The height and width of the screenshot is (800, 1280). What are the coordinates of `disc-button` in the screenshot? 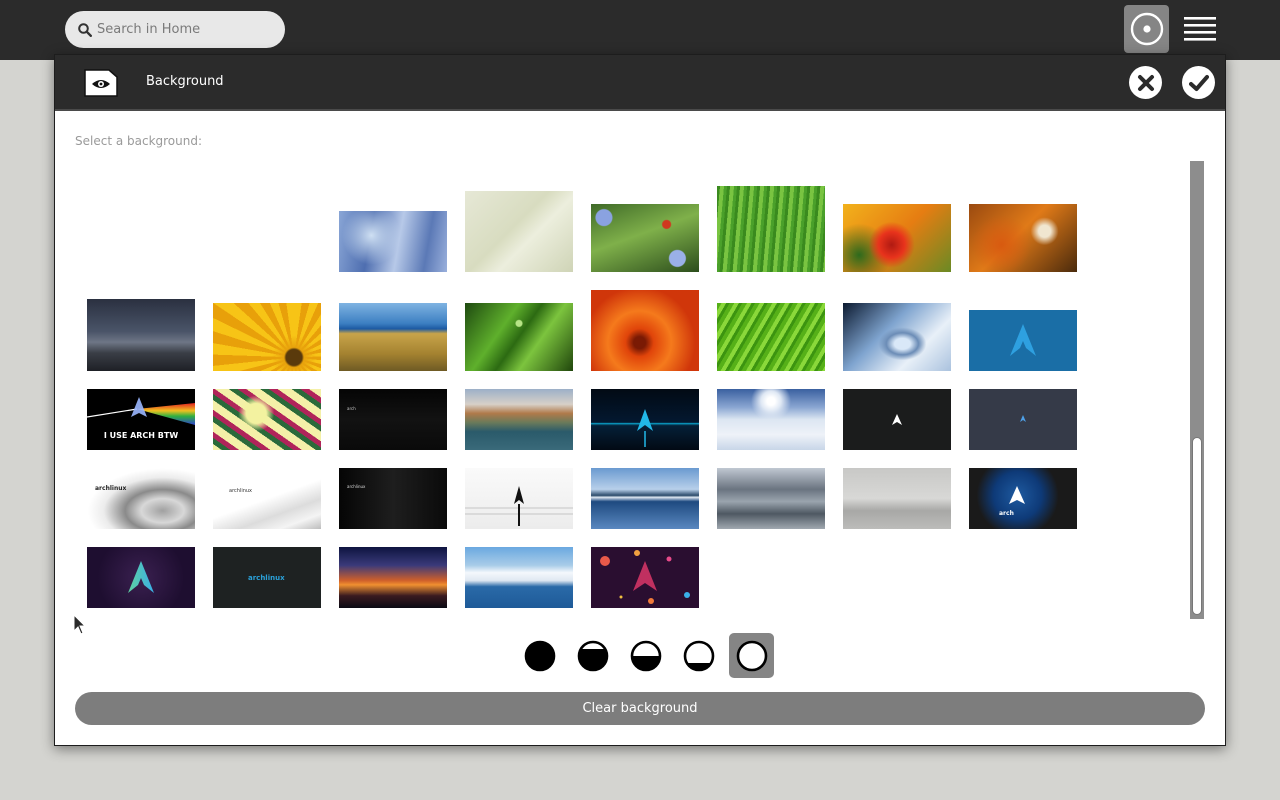 It's located at (1146, 29).